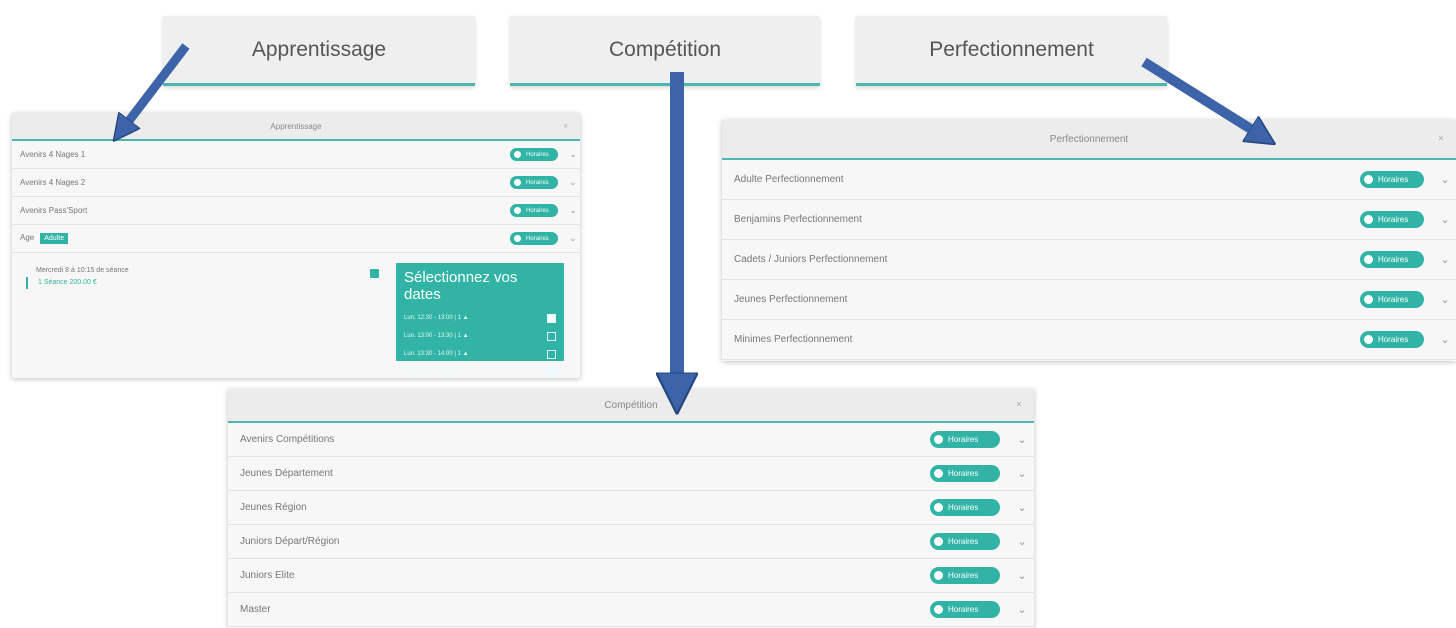  I want to click on panel-title: Apprentissage, so click(296, 126).